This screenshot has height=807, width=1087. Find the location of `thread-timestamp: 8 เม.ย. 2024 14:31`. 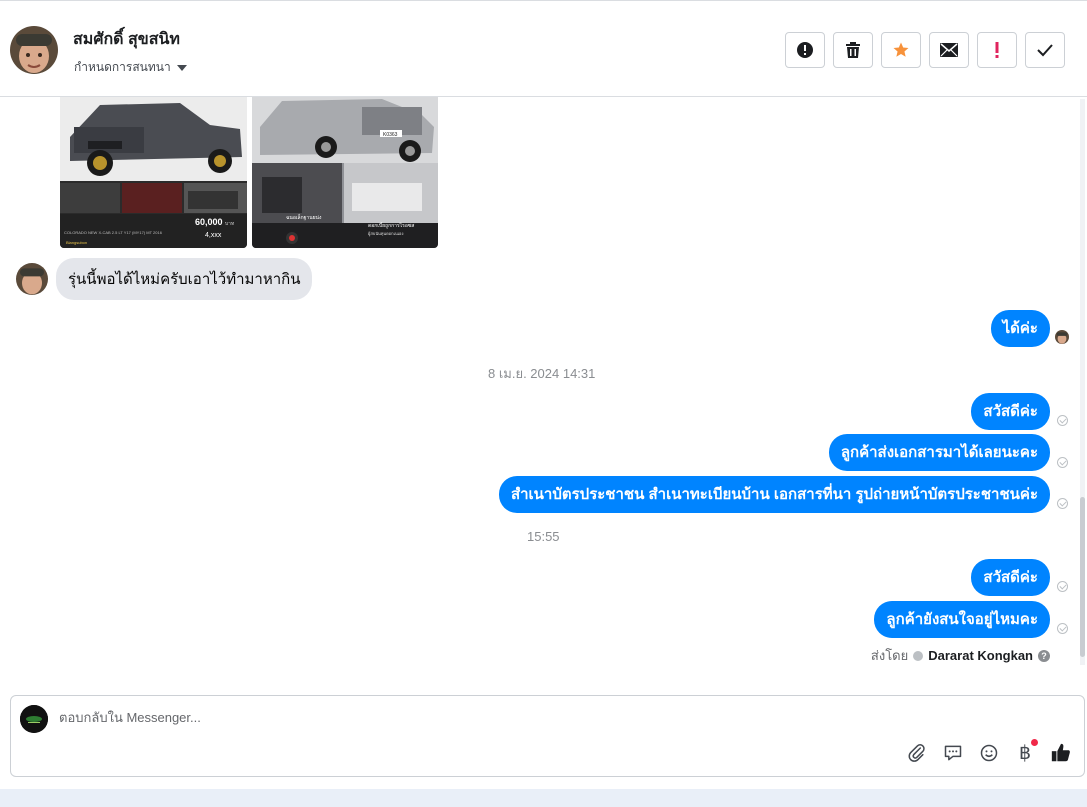

thread-timestamp: 8 เม.ย. 2024 14:31 is located at coordinates (542, 373).